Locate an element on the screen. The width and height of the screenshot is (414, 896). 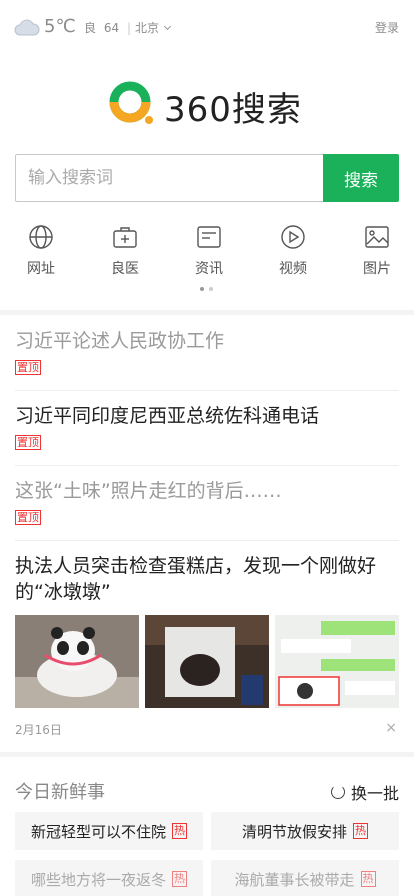
play-icon is located at coordinates (293, 237).